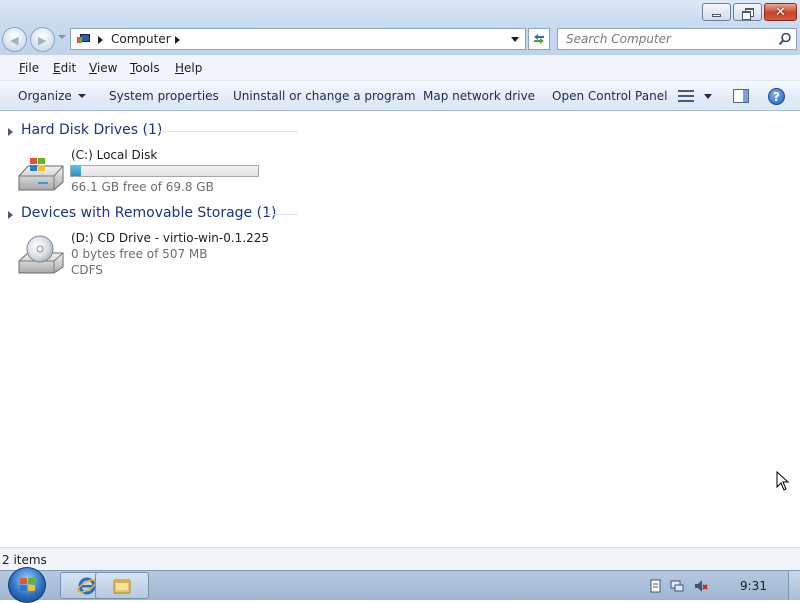  What do you see at coordinates (783, 481) in the screenshot?
I see `mouse-pointer-icon` at bounding box center [783, 481].